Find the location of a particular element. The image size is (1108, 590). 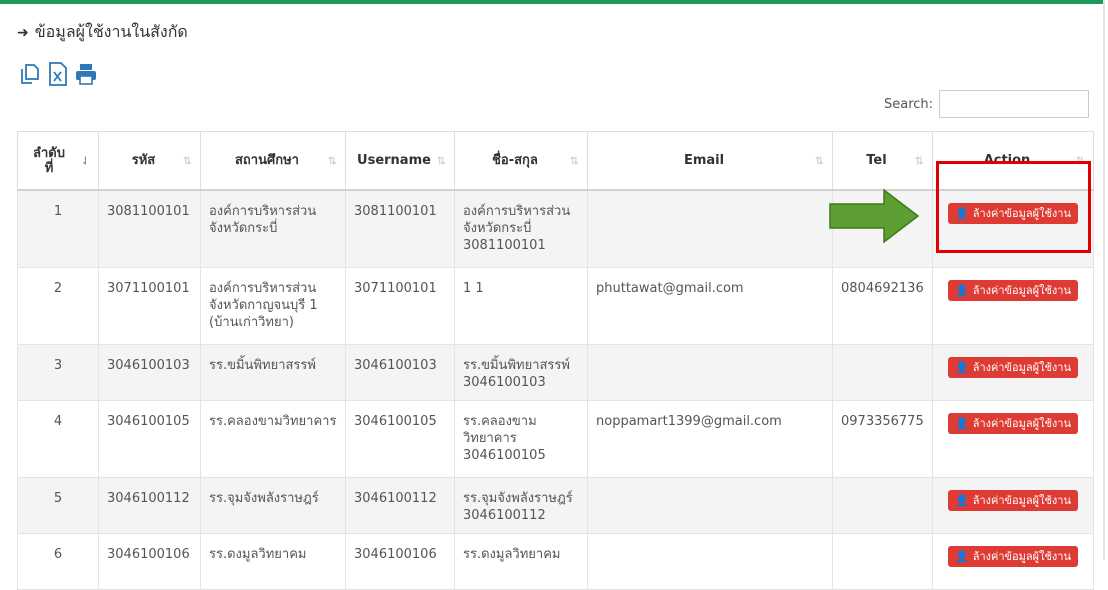

cell-code: 3081100101 is located at coordinates (149, 228).